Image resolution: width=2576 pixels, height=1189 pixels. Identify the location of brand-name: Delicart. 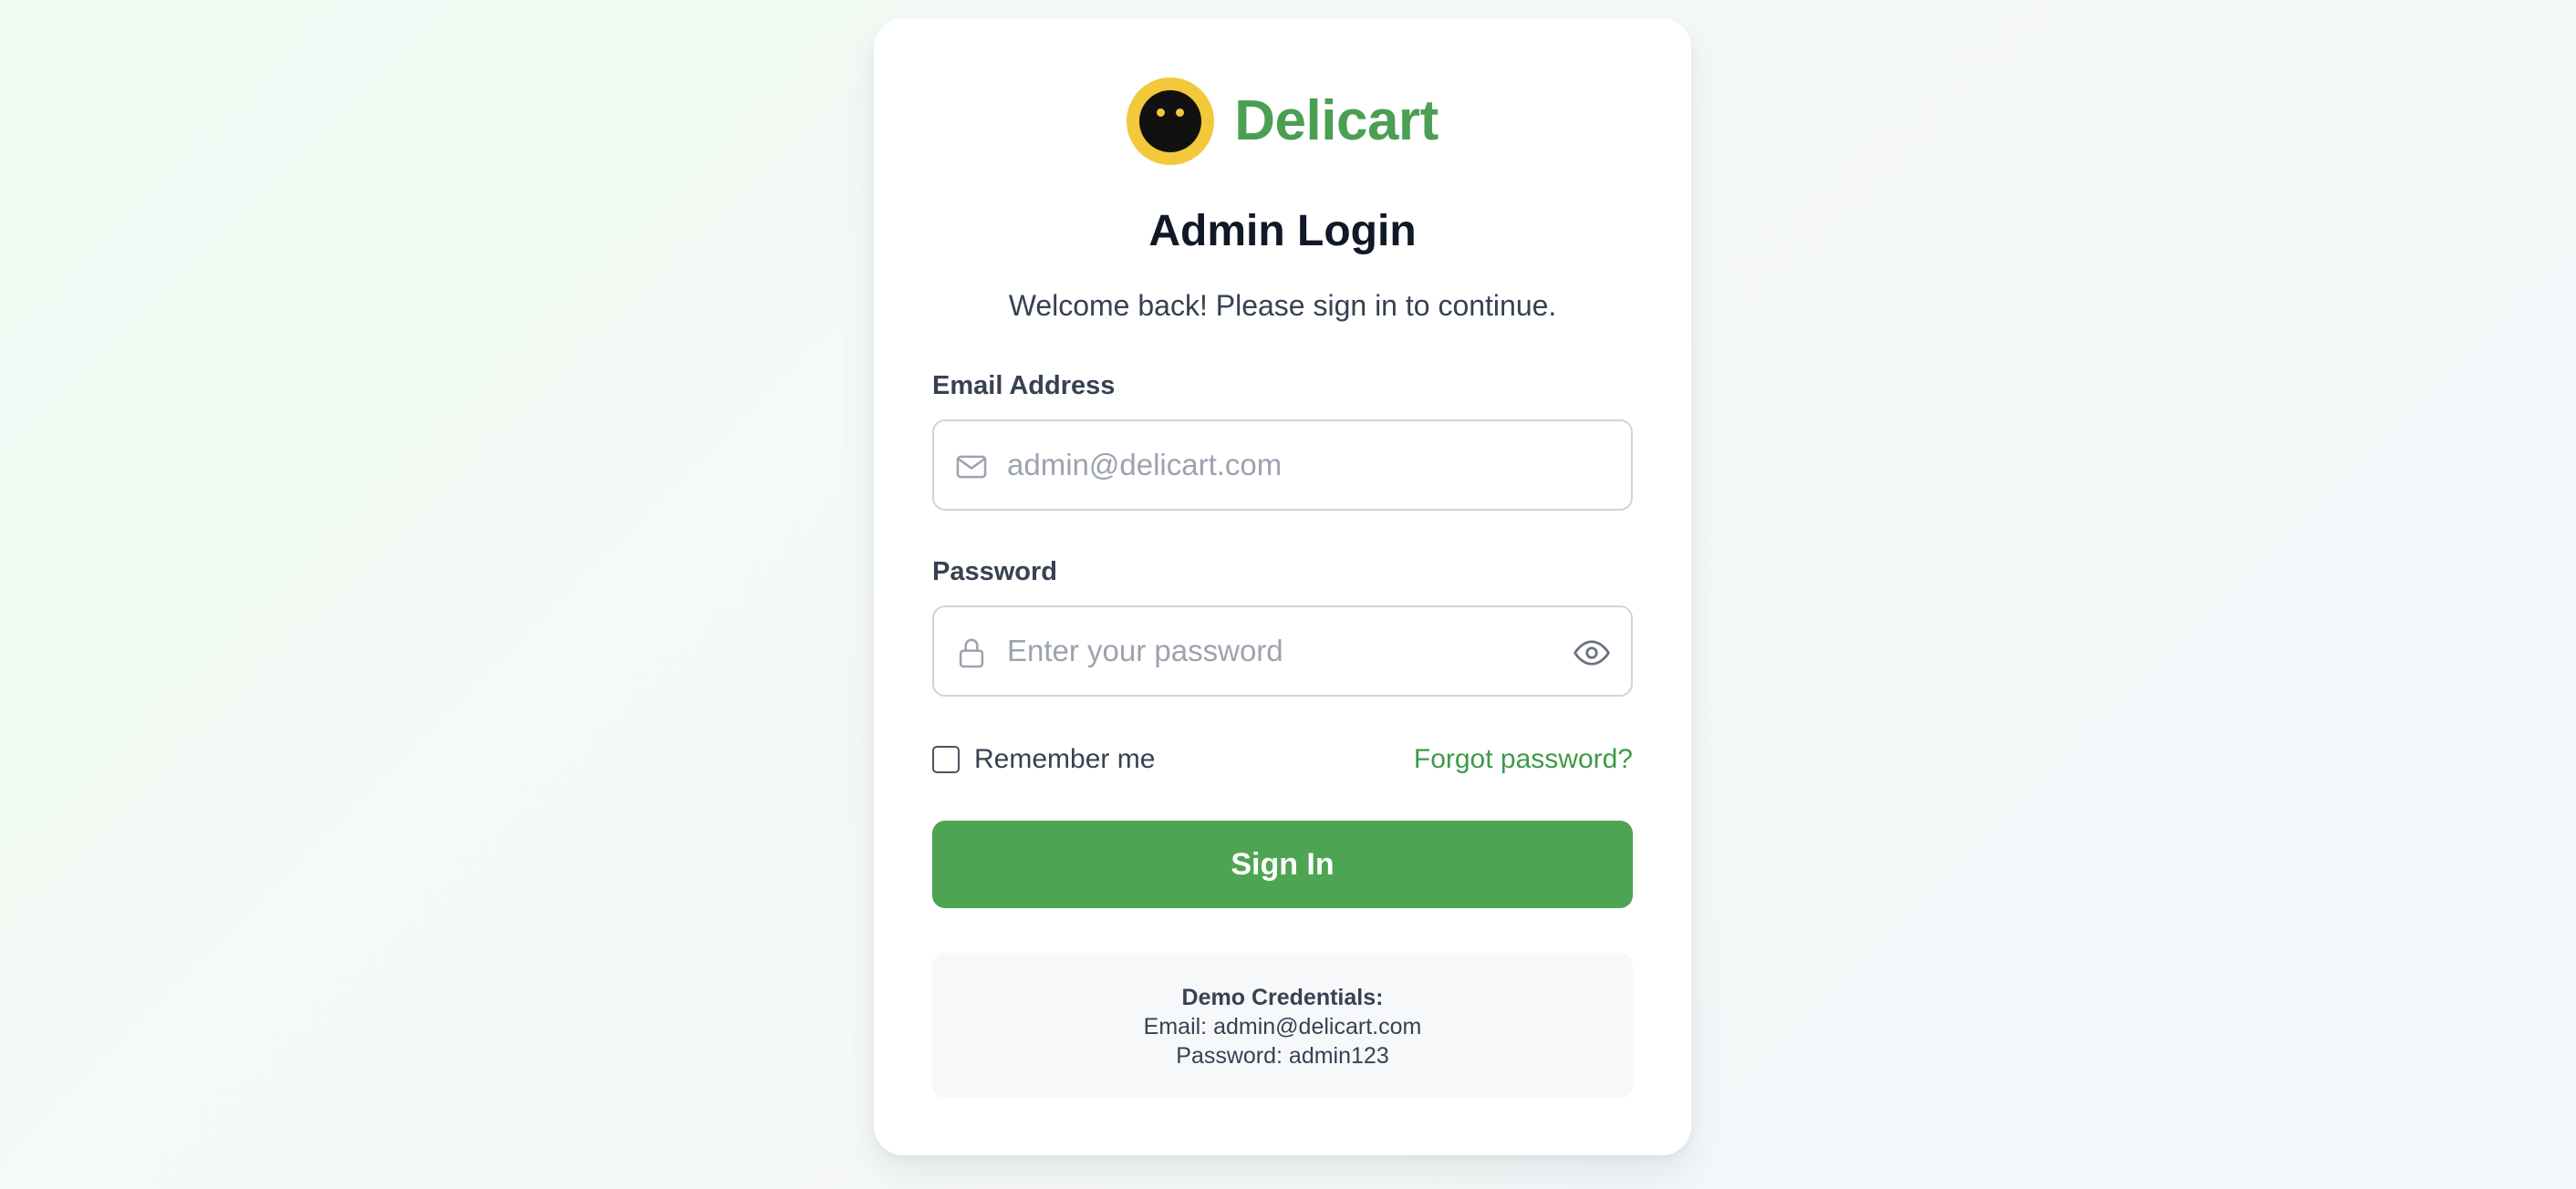
(1336, 121).